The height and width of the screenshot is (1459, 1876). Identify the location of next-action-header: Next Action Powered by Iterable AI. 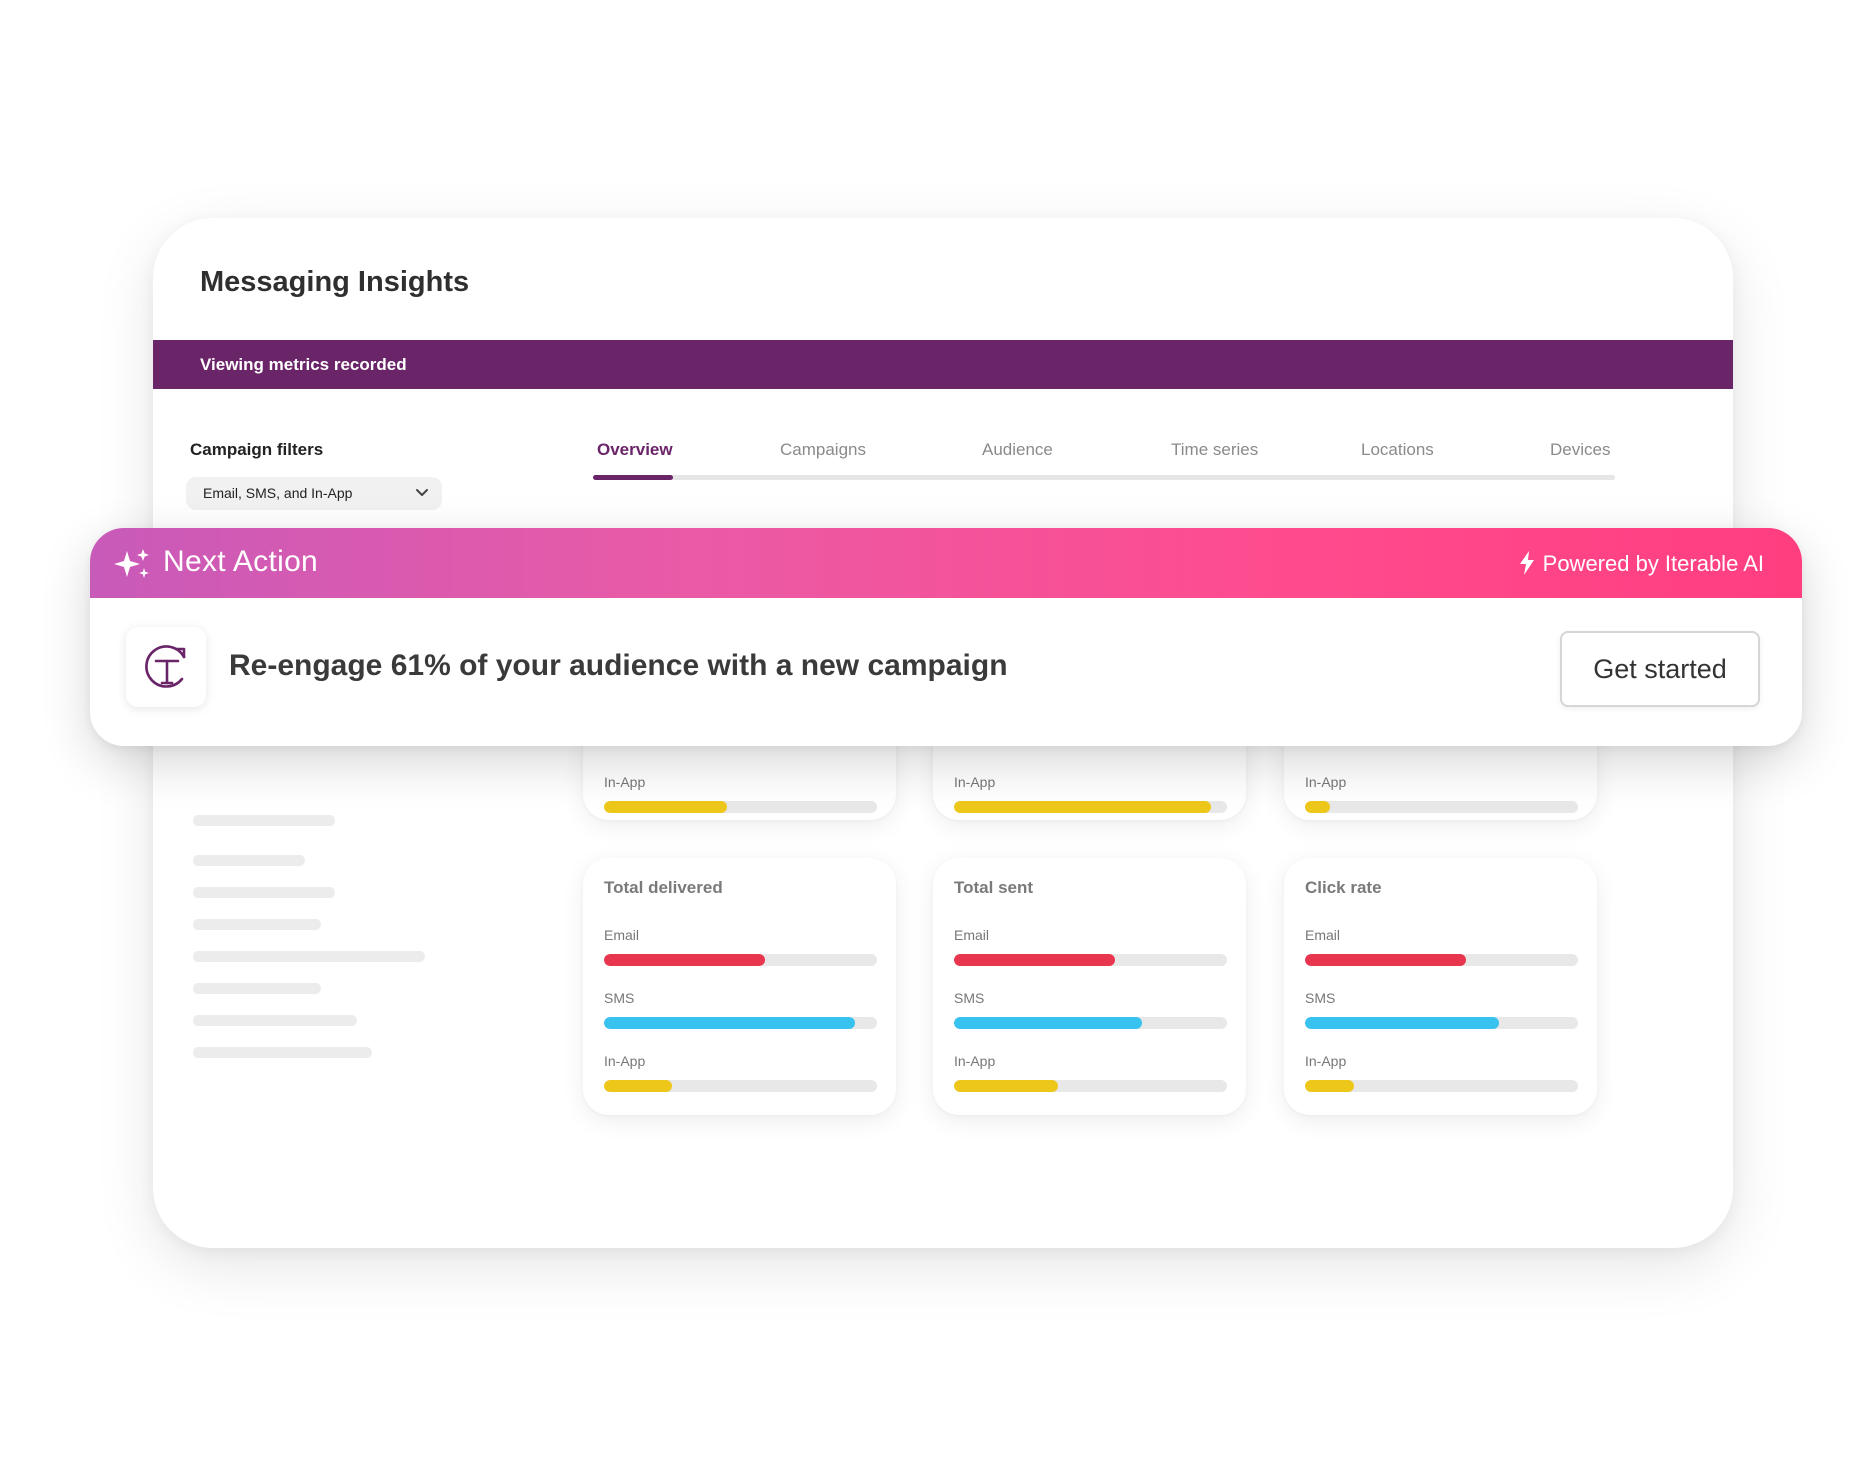
(946, 563).